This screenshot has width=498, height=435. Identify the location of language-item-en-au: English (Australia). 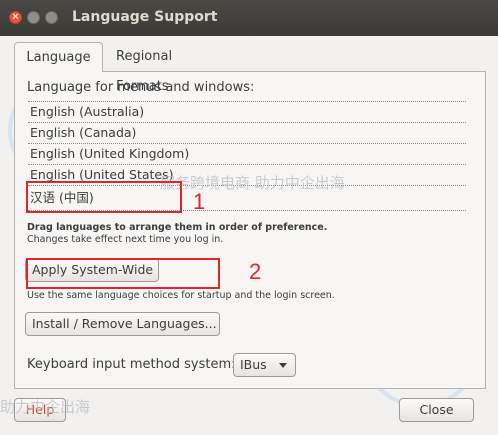
(247, 111).